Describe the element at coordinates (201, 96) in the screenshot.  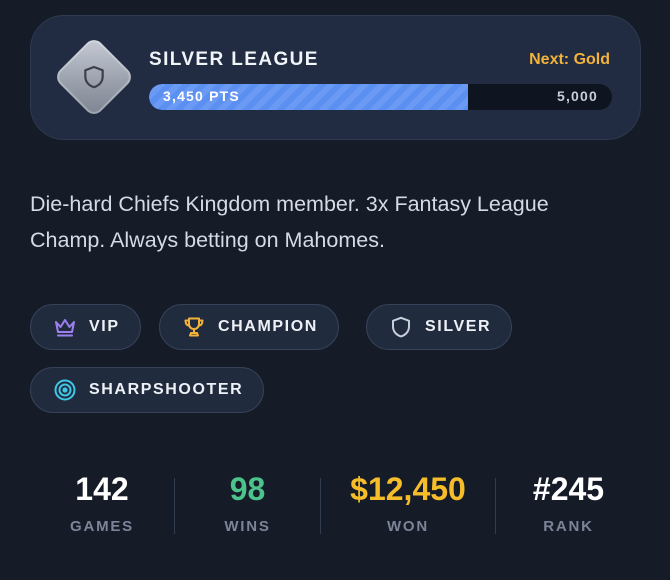
I see `current-points: 3,450 PTS` at that location.